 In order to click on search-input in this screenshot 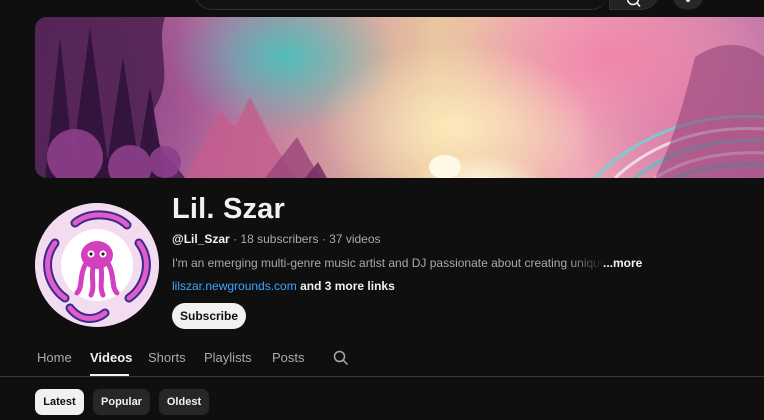, I will do `click(401, 5)`.